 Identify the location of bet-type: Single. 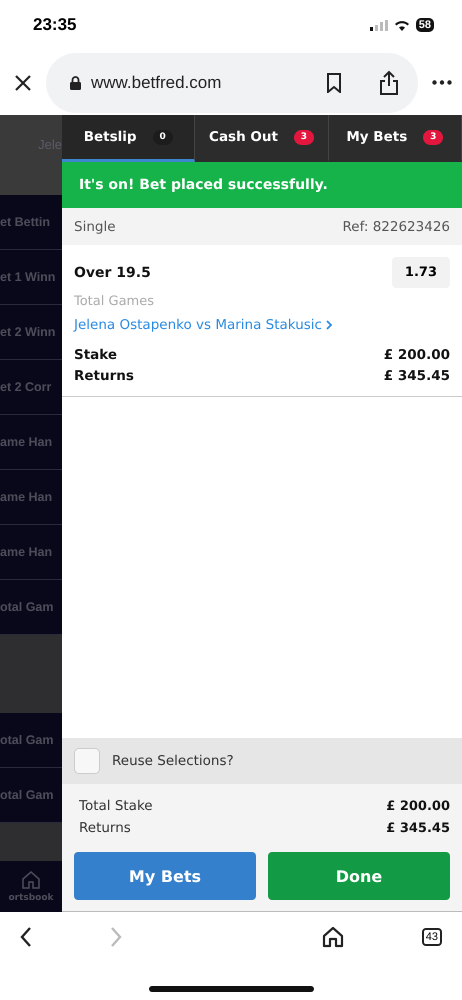
(95, 226).